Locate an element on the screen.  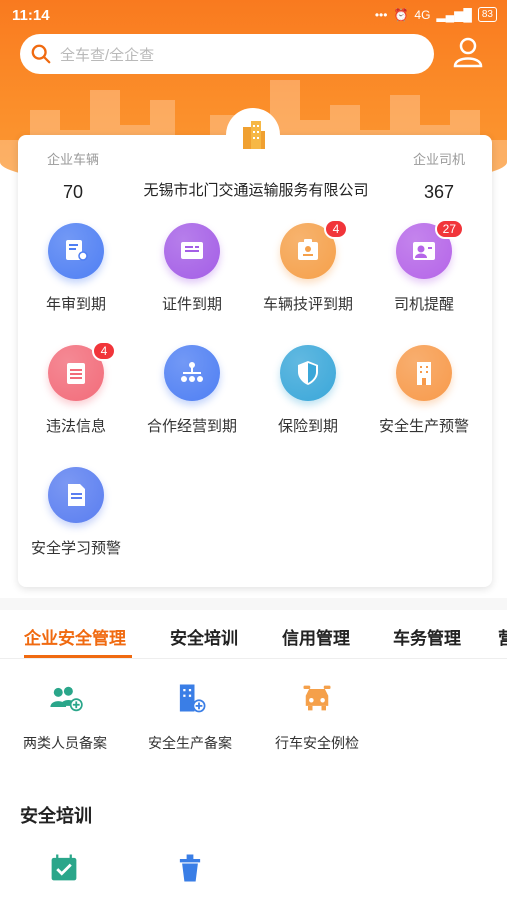
signal-icon: ▂▄▆█ is located at coordinates (454, 14).